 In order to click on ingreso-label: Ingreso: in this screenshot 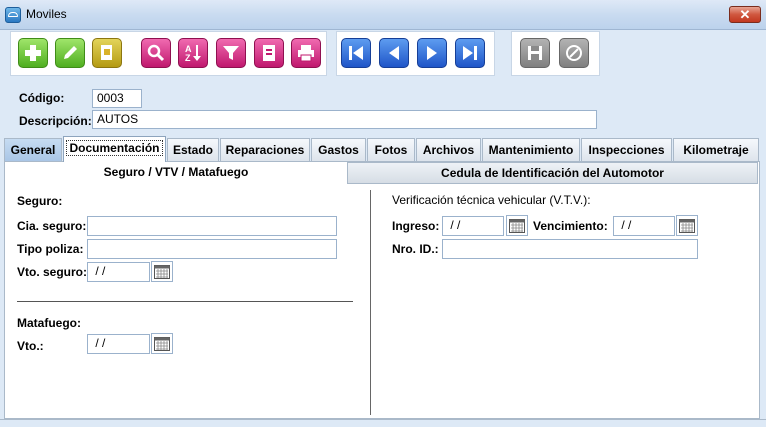, I will do `click(416, 226)`.